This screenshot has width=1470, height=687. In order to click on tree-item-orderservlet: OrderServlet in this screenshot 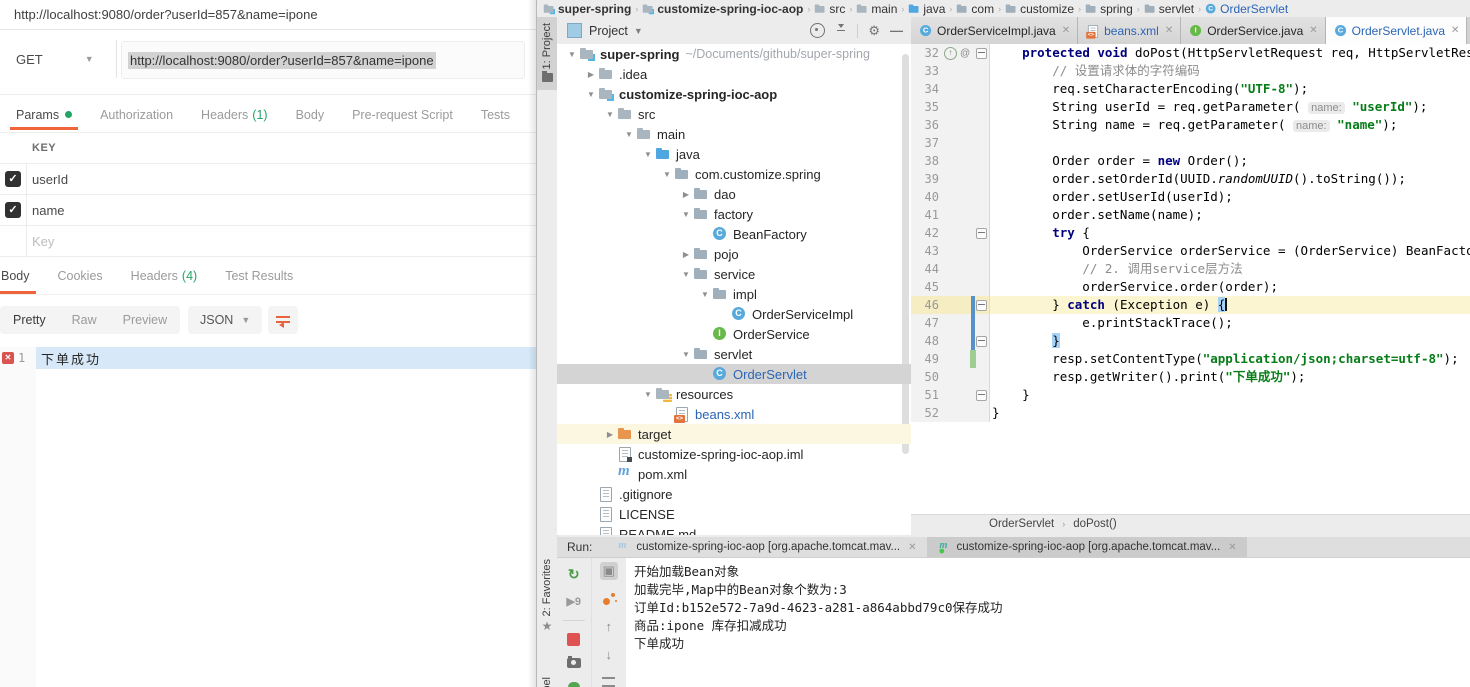, I will do `click(734, 374)`.